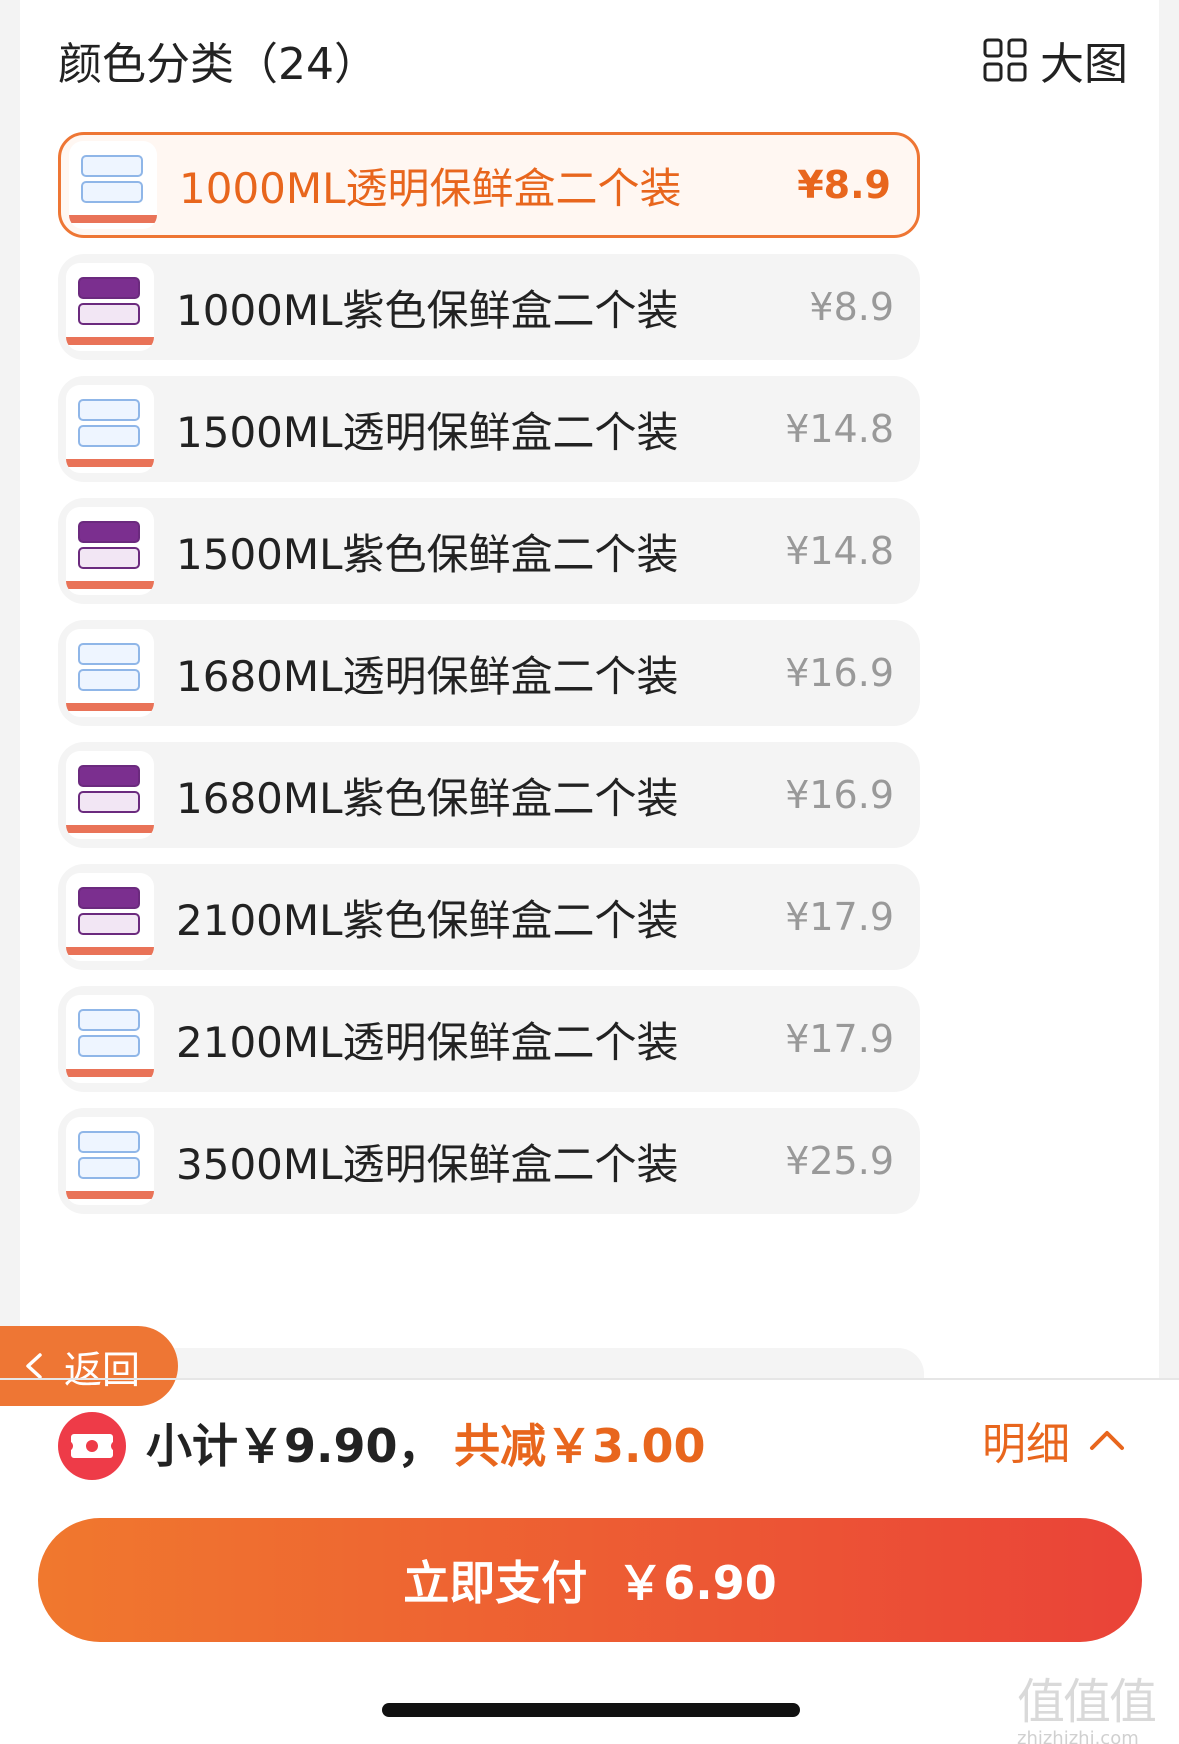  What do you see at coordinates (427, 798) in the screenshot?
I see `variant-name: 1680ML紫色保鲜盒二个装` at bounding box center [427, 798].